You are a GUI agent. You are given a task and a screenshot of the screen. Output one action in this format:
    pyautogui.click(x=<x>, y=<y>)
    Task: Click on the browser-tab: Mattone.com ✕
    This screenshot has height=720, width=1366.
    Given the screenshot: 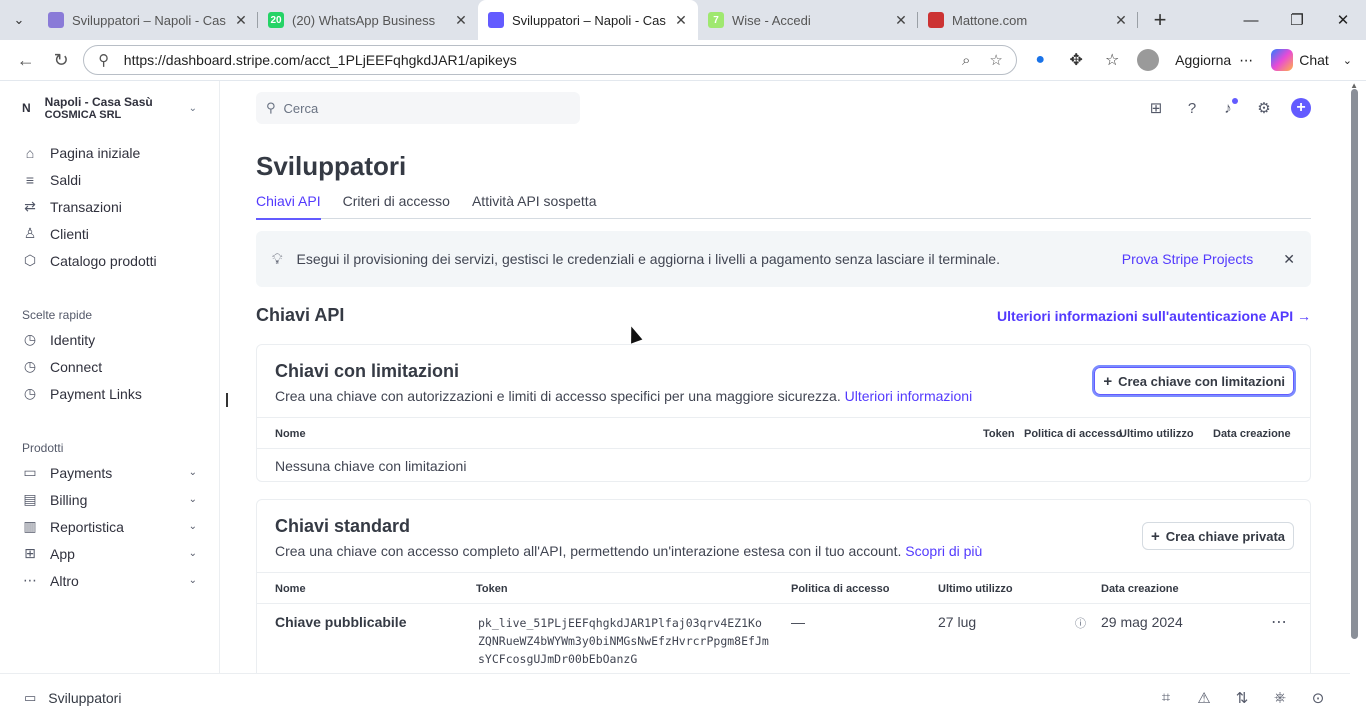 What is the action you would take?
    pyautogui.click(x=1028, y=20)
    